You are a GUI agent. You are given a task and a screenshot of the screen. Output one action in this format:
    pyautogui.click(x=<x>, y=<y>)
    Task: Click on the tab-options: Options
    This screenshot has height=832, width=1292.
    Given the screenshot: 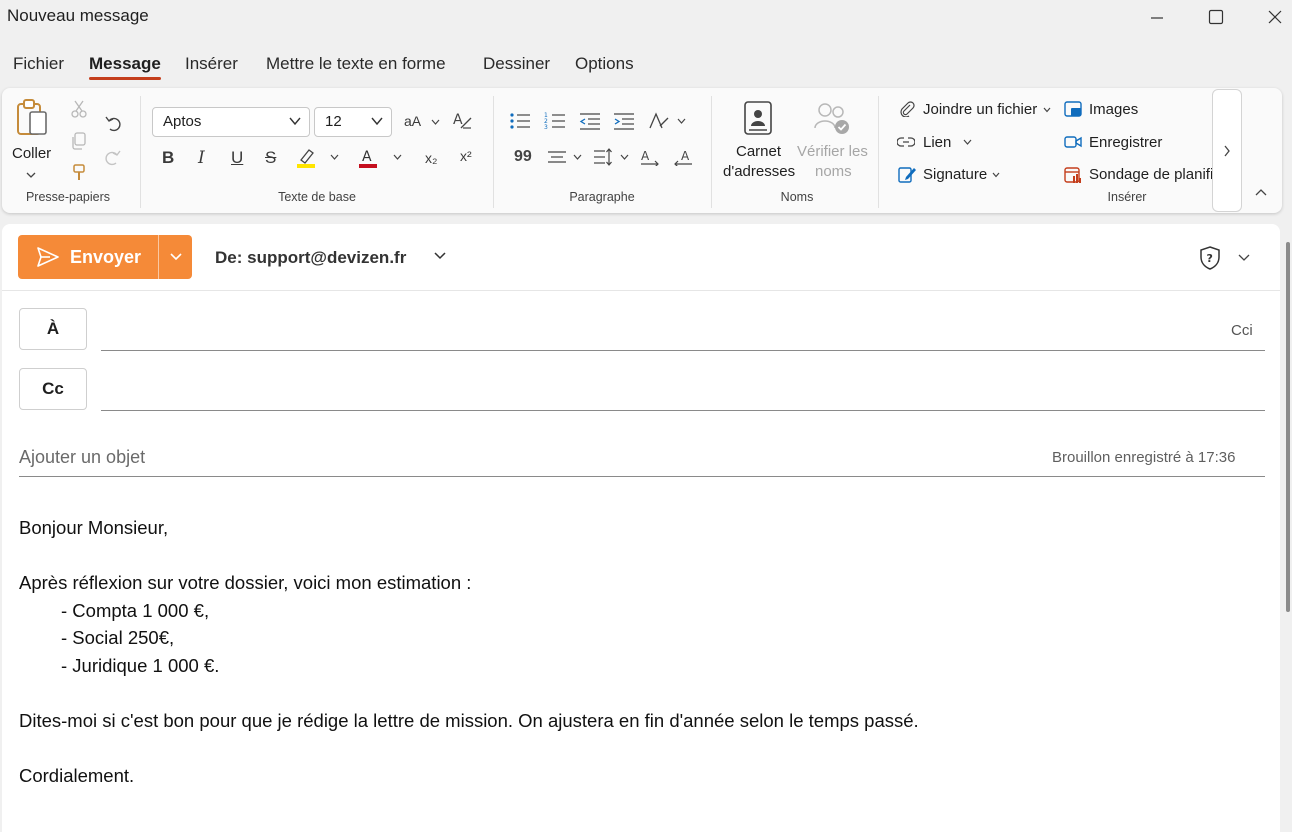 What is the action you would take?
    pyautogui.click(x=604, y=67)
    